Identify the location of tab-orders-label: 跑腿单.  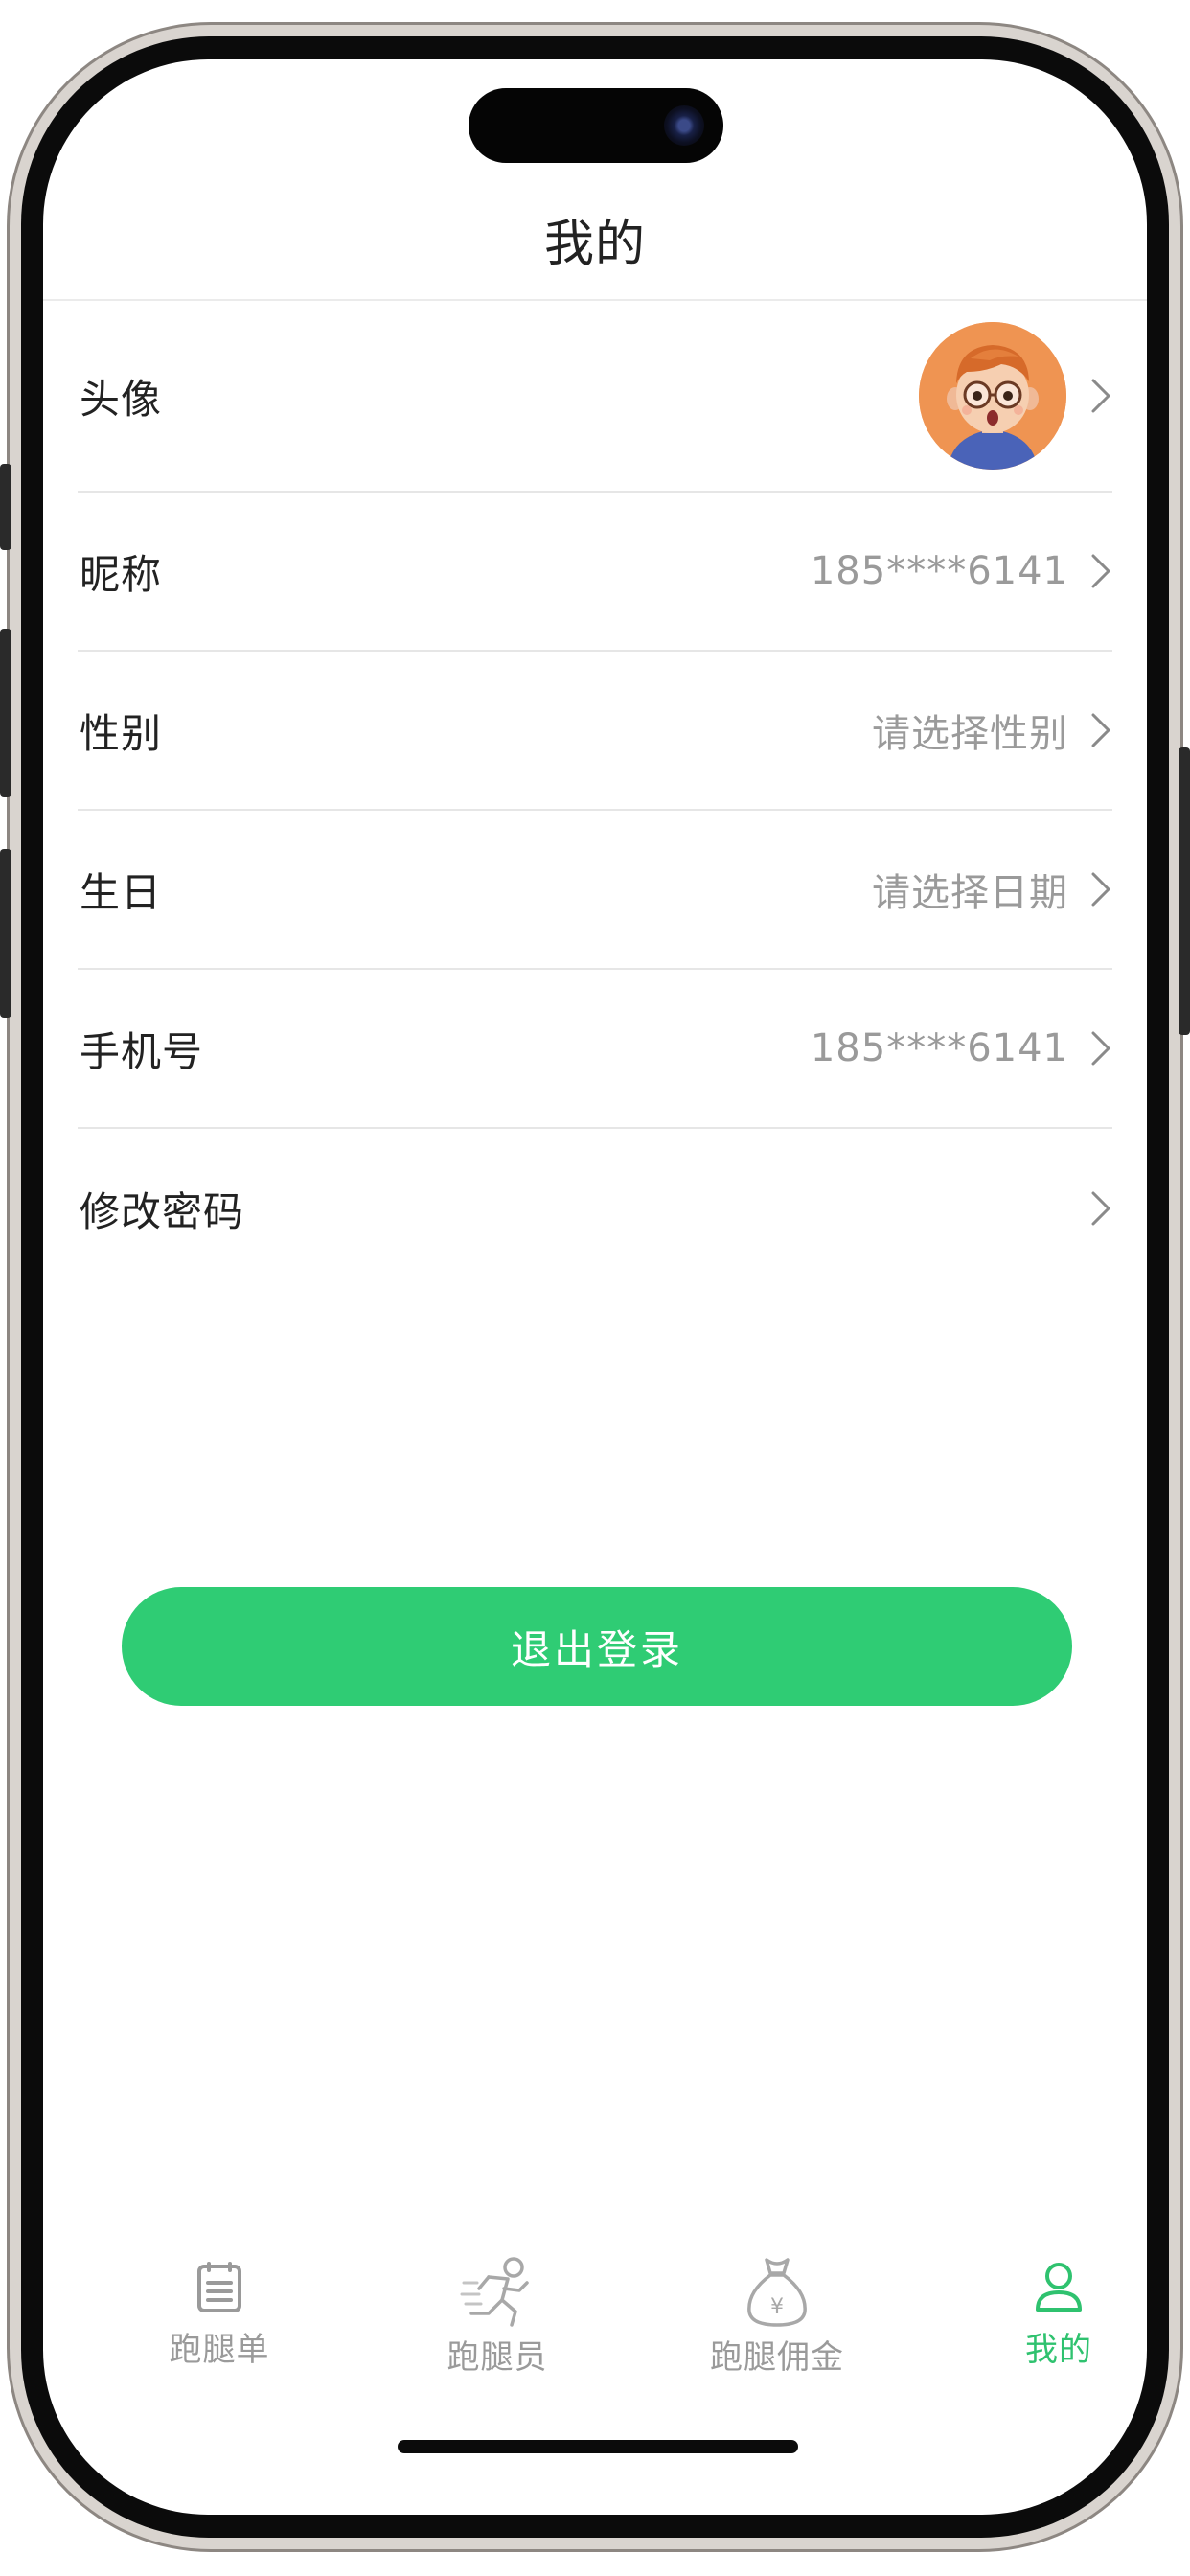
(220, 2350).